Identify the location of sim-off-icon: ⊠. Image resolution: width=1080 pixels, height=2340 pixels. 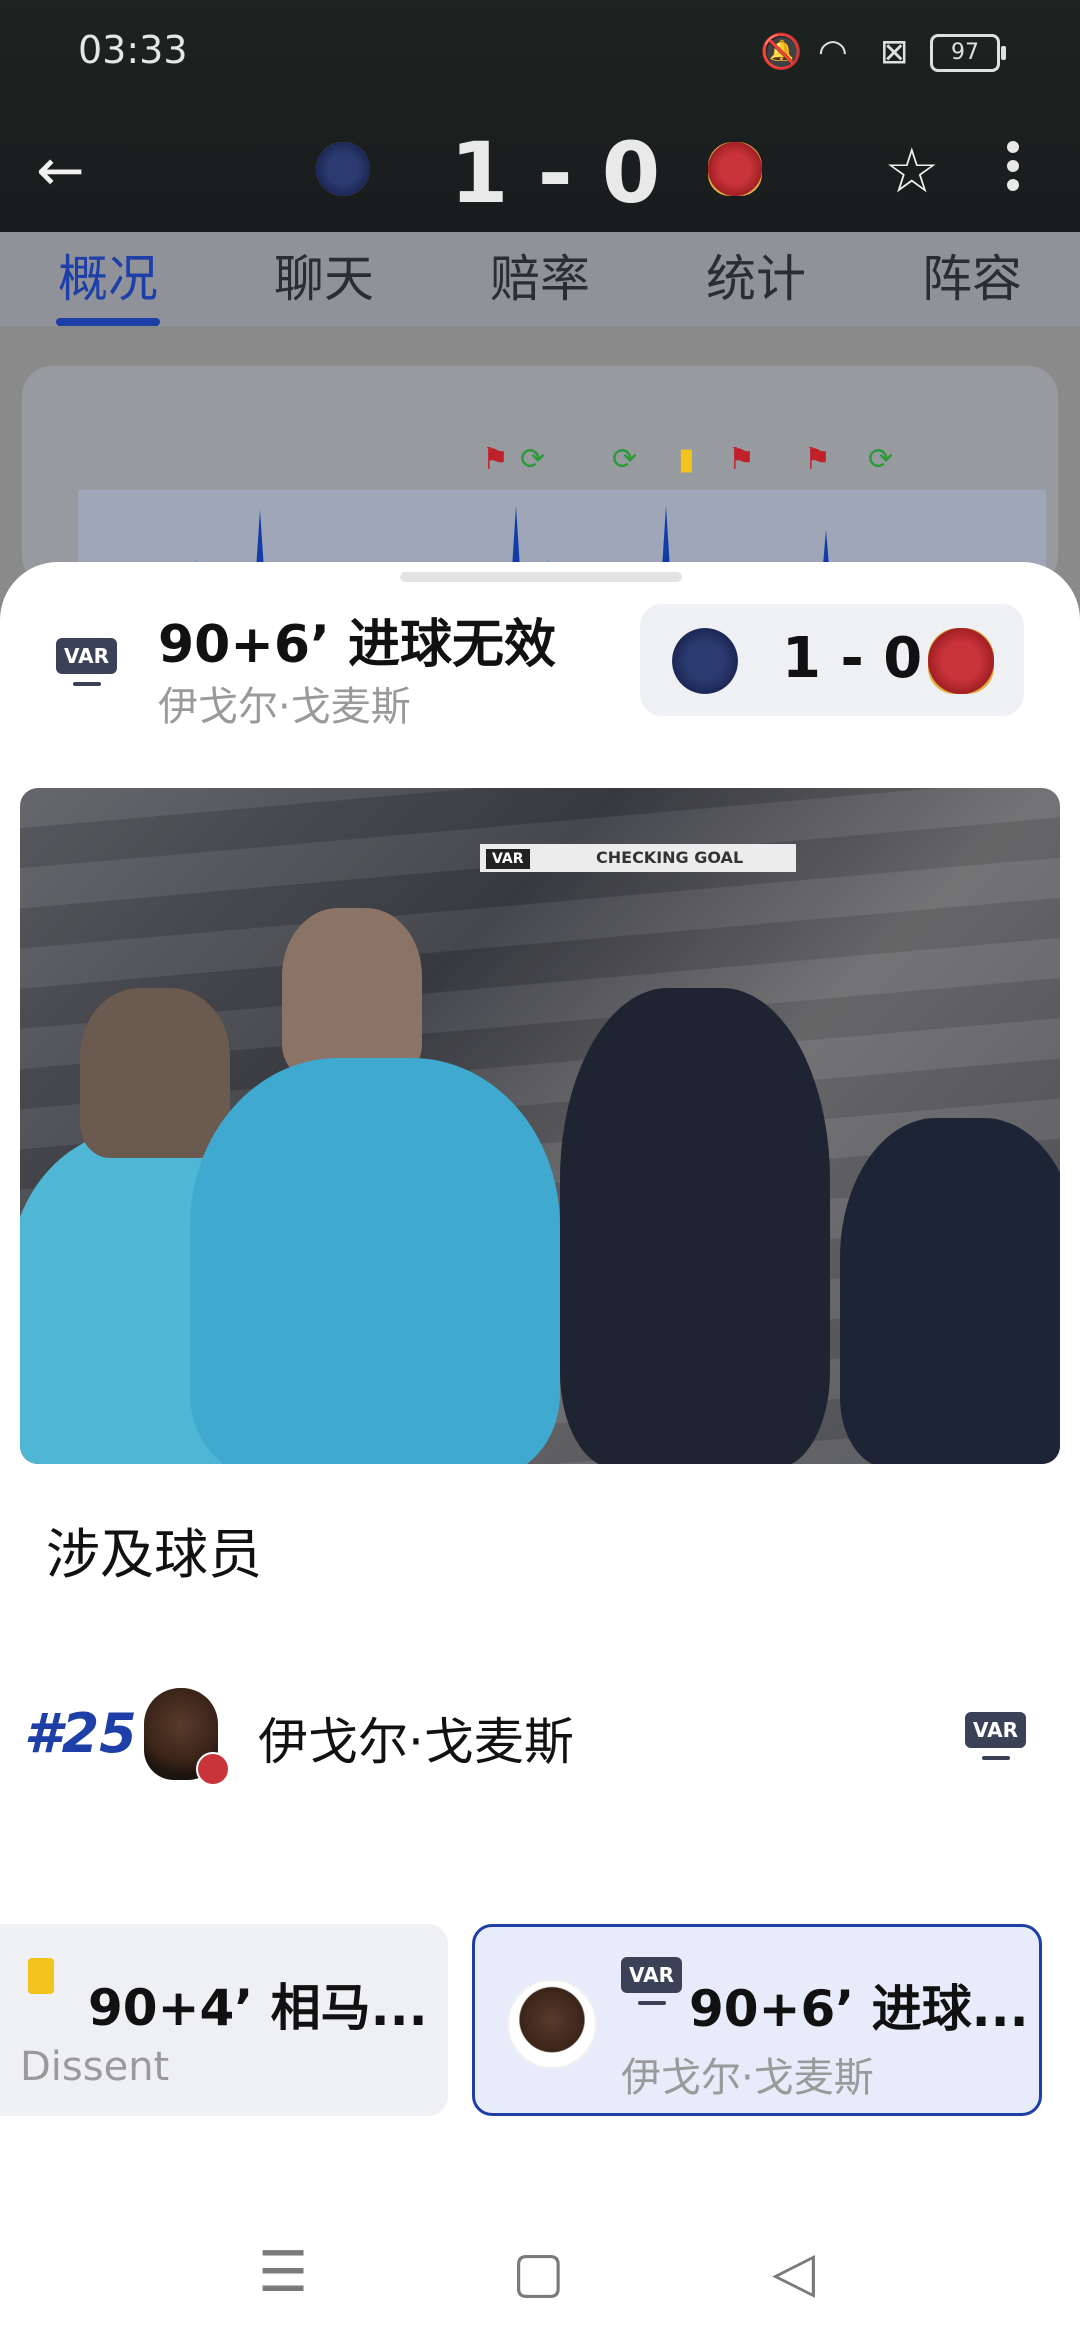
(894, 52).